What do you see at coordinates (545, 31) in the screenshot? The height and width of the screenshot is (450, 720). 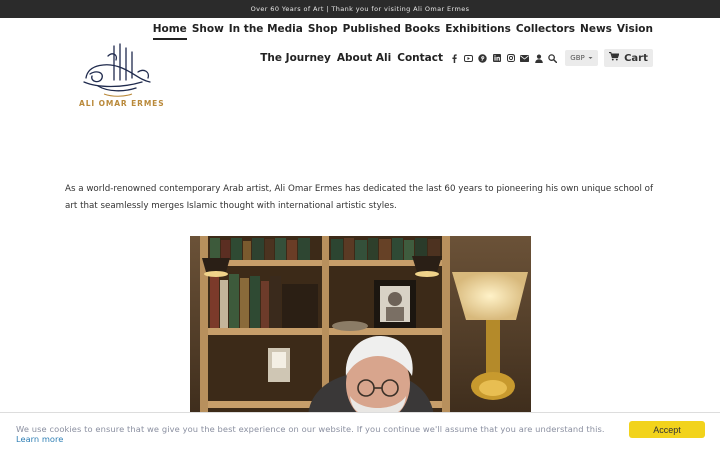 I see `nav-collectors: Collectors` at bounding box center [545, 31].